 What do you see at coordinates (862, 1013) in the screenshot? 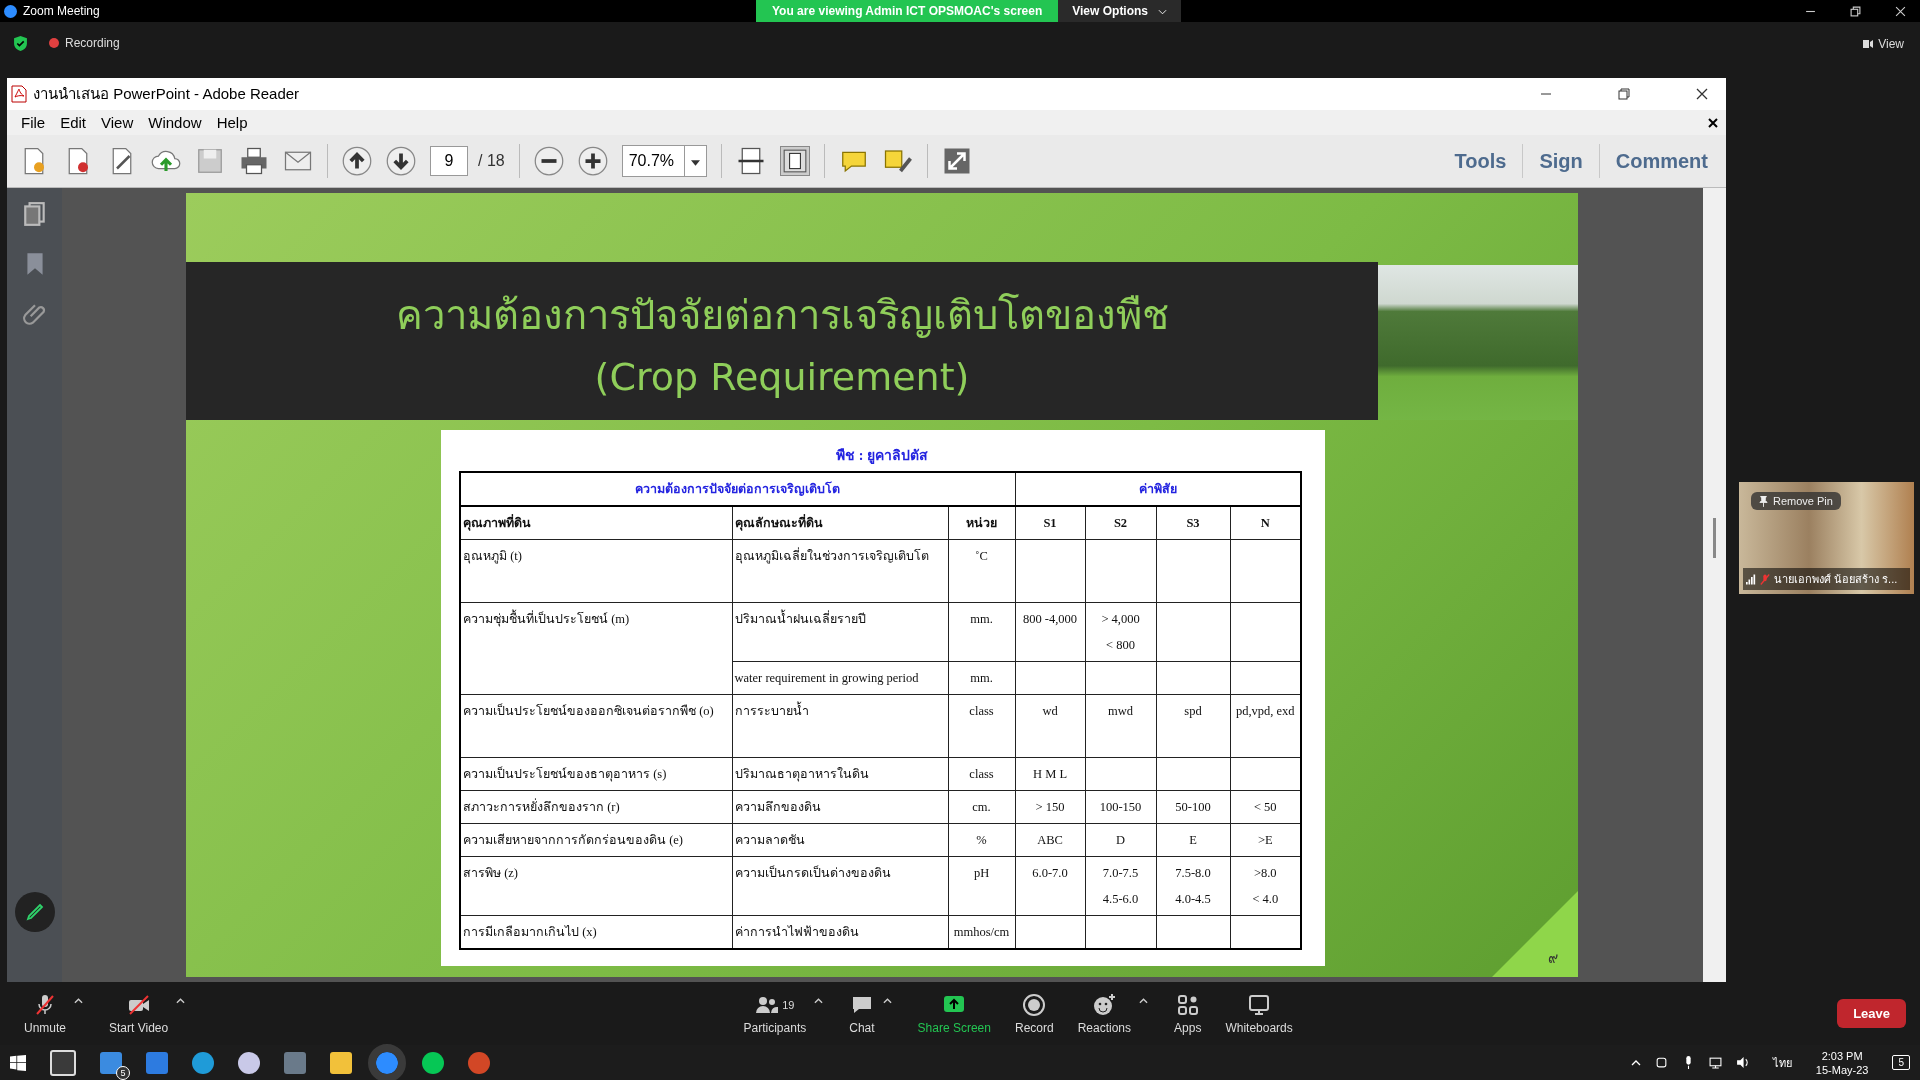
I see `meeting-control: Chat` at bounding box center [862, 1013].